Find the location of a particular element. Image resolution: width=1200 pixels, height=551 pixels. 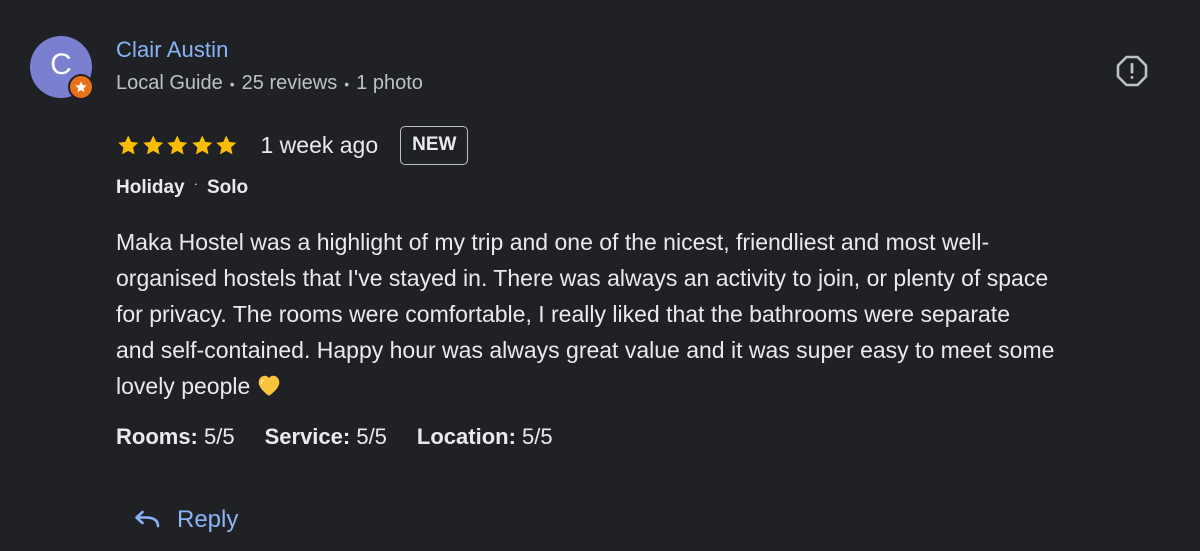

local-guide-label: Local Guide is located at coordinates (169, 83).